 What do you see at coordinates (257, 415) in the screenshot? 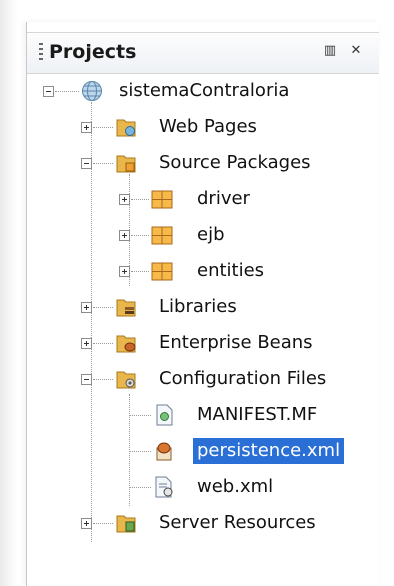
I see `tree-item-manifest: MANIFEST.MF` at bounding box center [257, 415].